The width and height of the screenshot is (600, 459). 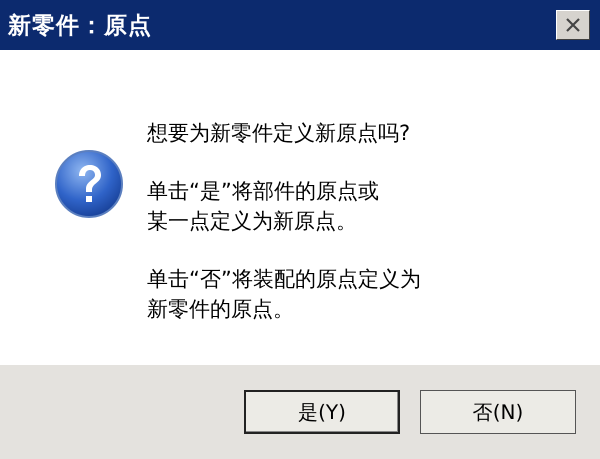 What do you see at coordinates (89, 184) in the screenshot?
I see `question-icon` at bounding box center [89, 184].